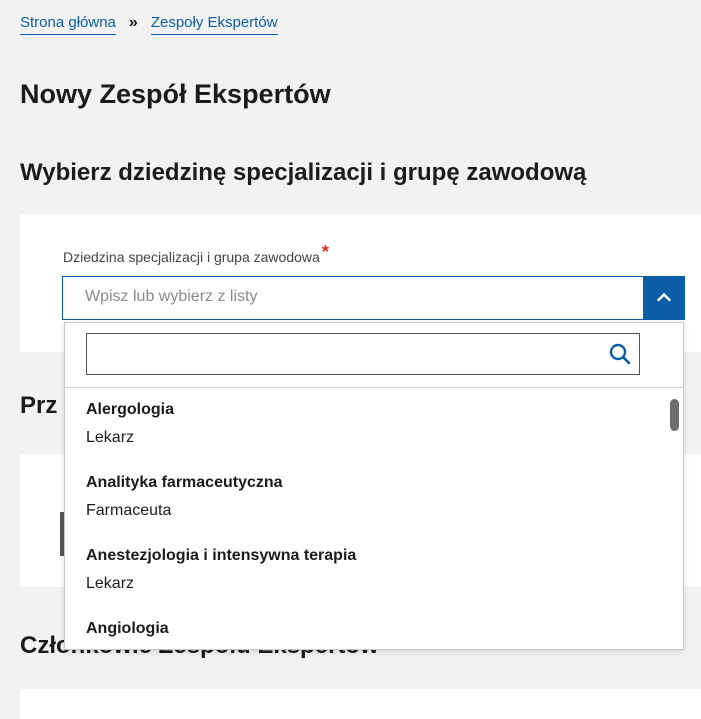  Describe the element at coordinates (620, 356) in the screenshot. I see `search-icon` at that location.